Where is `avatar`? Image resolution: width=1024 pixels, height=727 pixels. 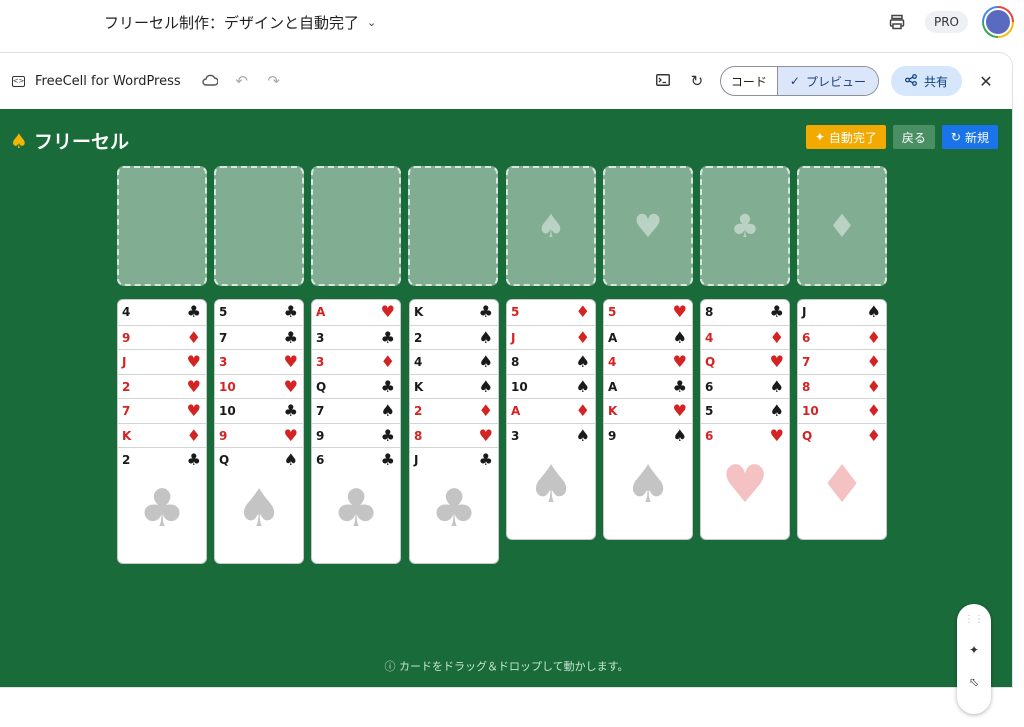 avatar is located at coordinates (998, 22).